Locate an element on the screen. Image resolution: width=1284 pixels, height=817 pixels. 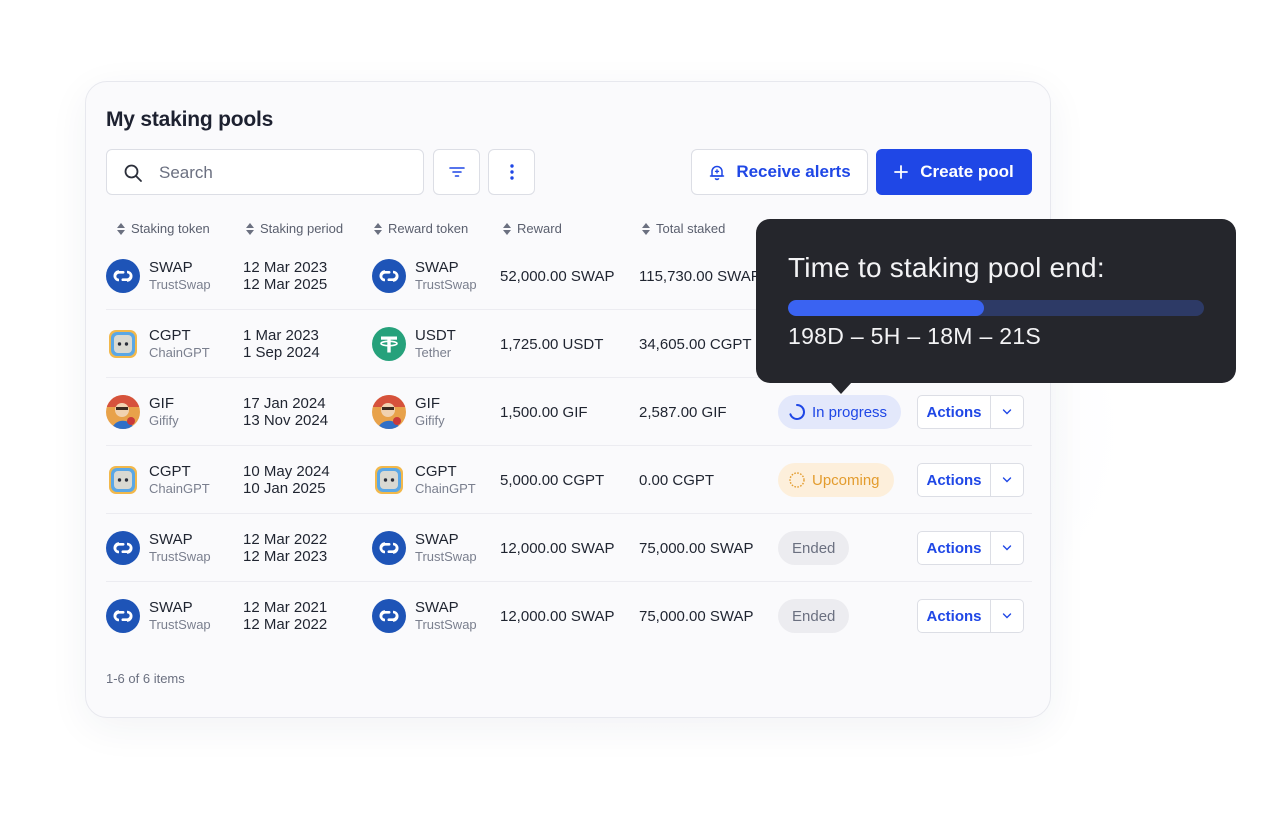
reward-token-symbol: USDT is located at coordinates (435, 335).